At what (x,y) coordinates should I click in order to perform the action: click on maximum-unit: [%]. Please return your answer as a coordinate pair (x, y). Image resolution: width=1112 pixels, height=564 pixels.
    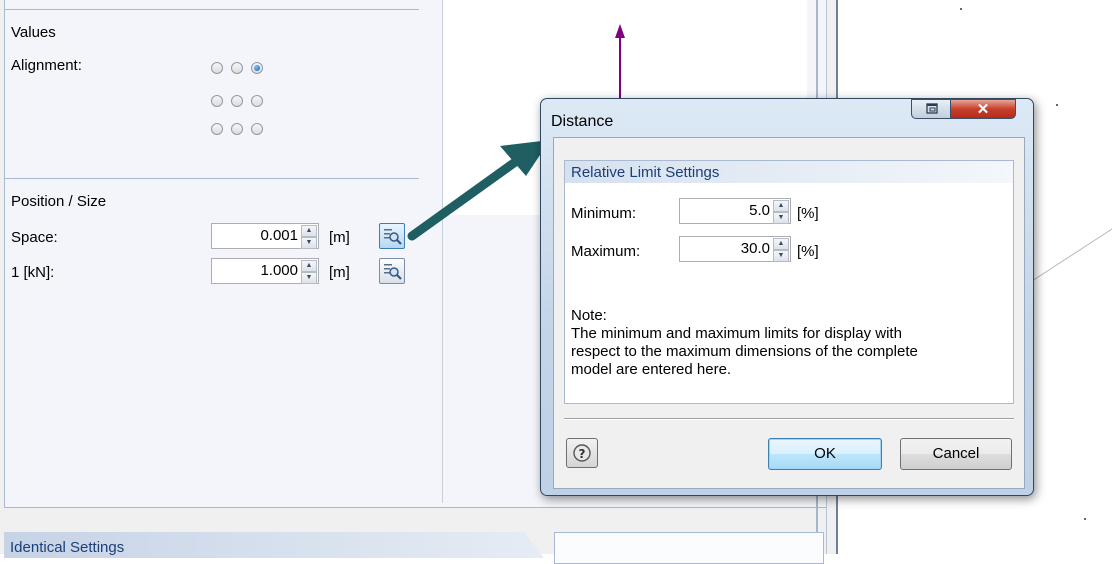
    Looking at the image, I should click on (808, 251).